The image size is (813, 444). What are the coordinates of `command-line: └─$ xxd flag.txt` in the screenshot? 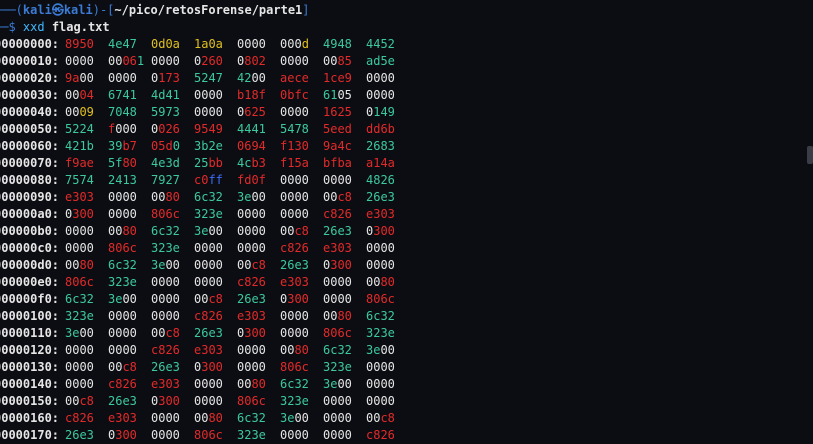 It's located at (397, 27).